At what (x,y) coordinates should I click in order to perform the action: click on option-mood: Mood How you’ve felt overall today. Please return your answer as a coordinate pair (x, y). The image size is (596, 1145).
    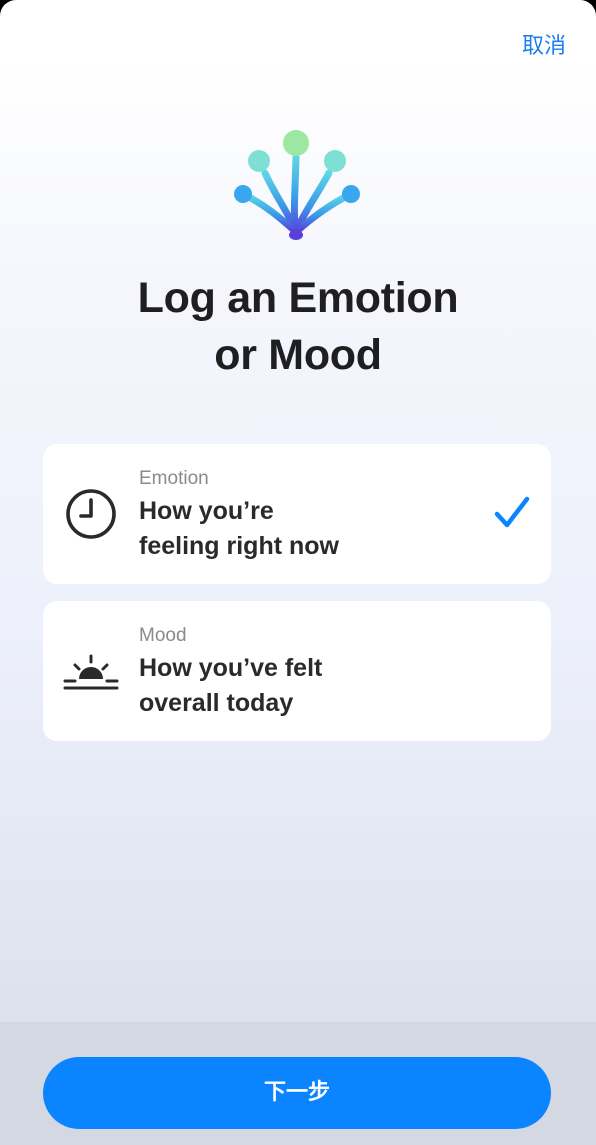
    Looking at the image, I should click on (297, 671).